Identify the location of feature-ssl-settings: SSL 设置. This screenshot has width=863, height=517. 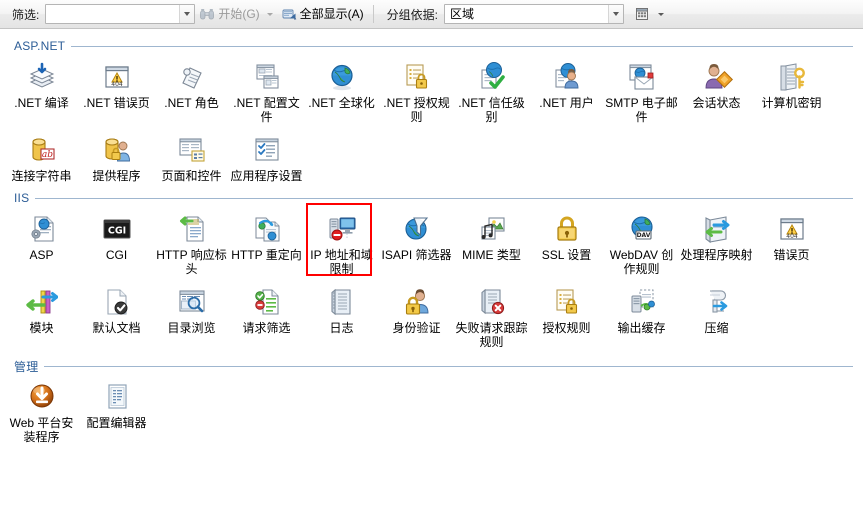
(566, 241).